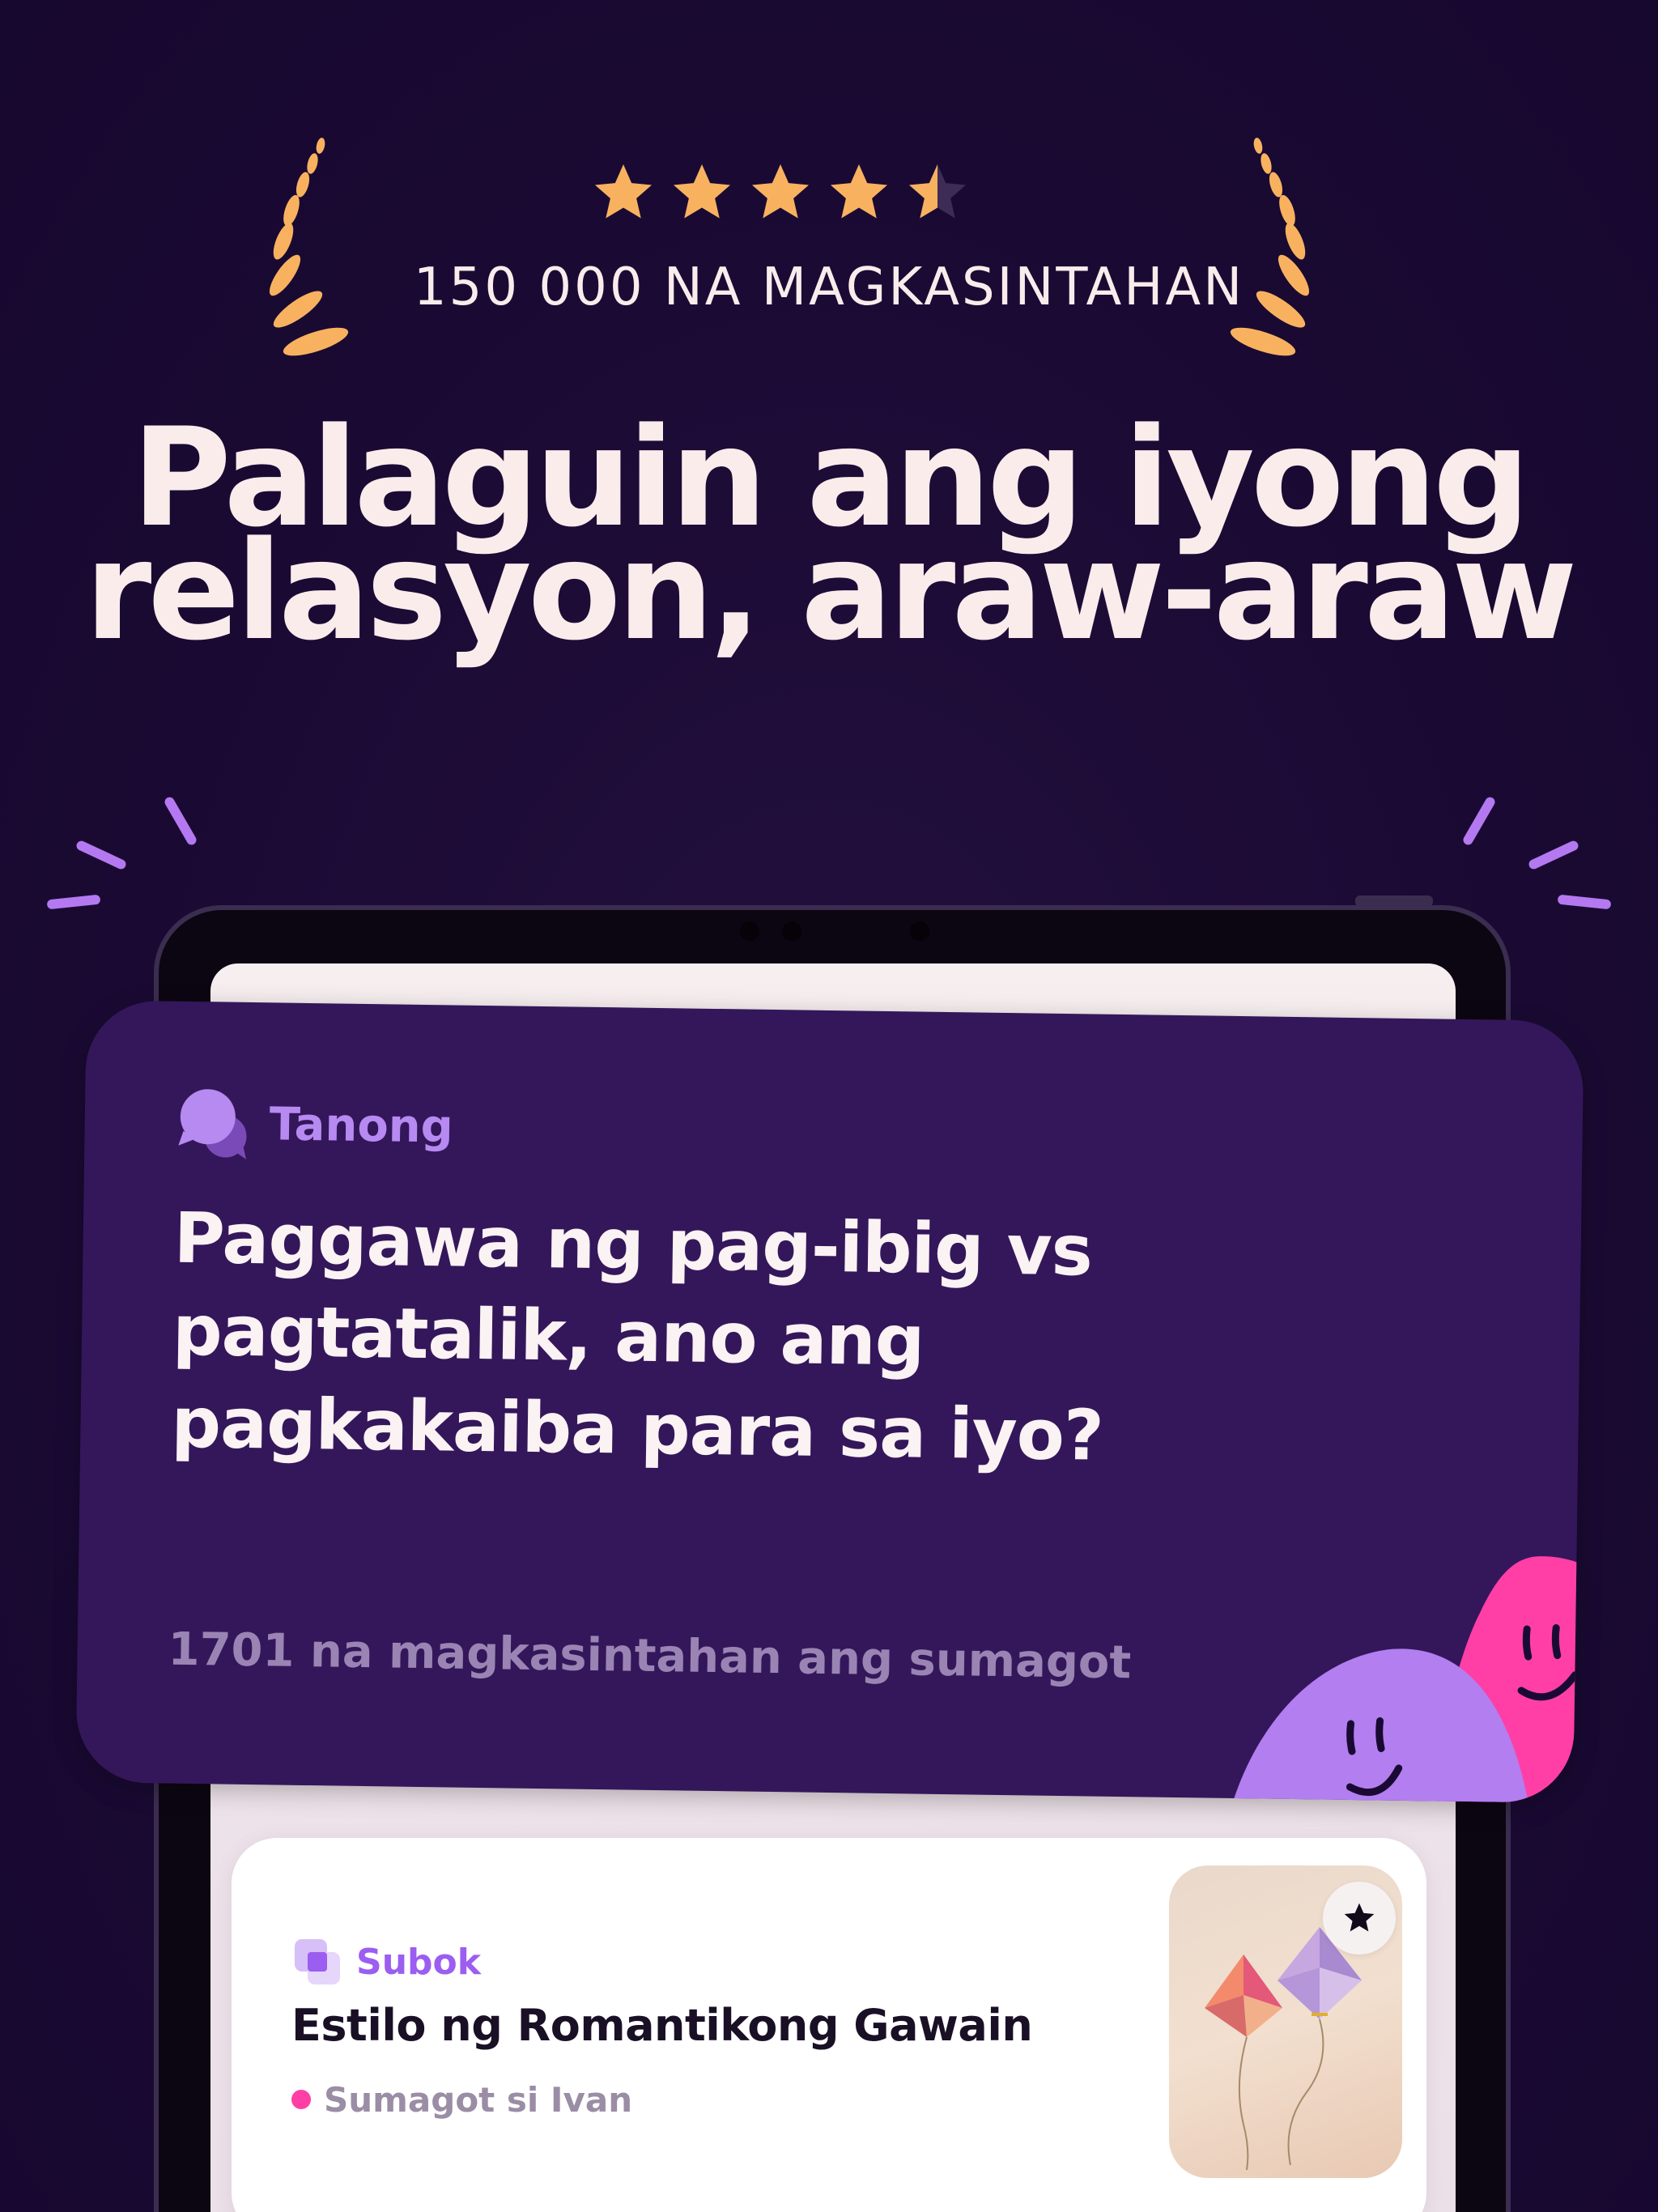 Image resolution: width=1658 pixels, height=2212 pixels. What do you see at coordinates (831, 591) in the screenshot?
I see `headline-line-2: relasyon, araw-araw` at bounding box center [831, 591].